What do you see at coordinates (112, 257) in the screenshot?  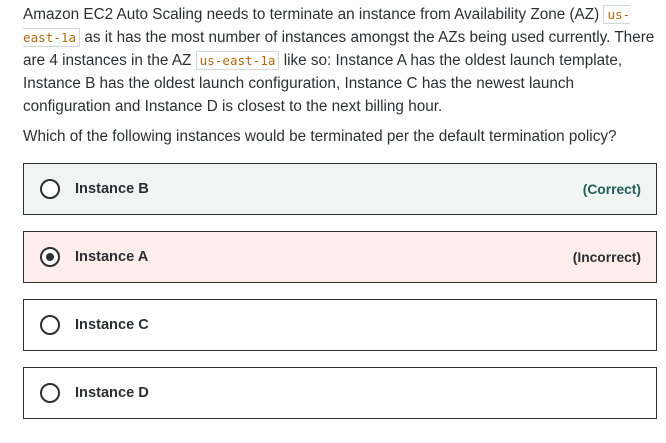 I see `option-label: Instance A` at bounding box center [112, 257].